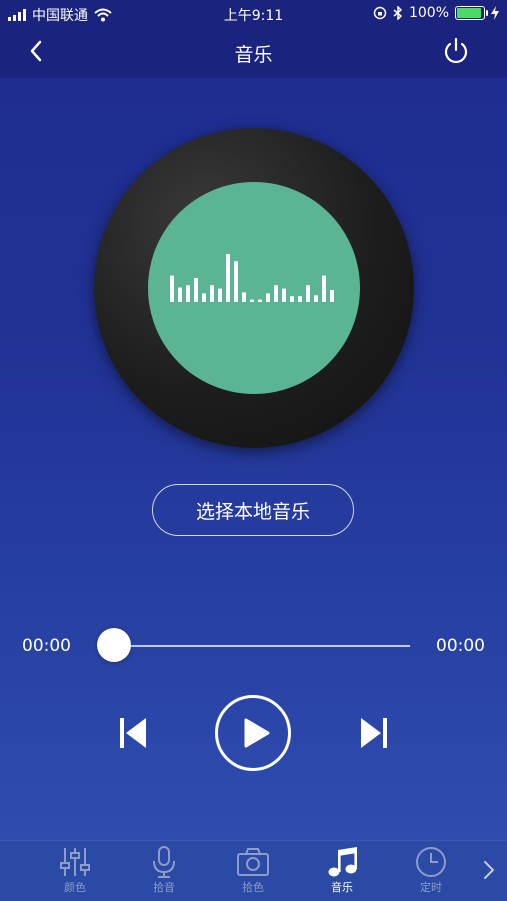 The height and width of the screenshot is (901, 507). I want to click on tab-label: 拾色, so click(253, 887).